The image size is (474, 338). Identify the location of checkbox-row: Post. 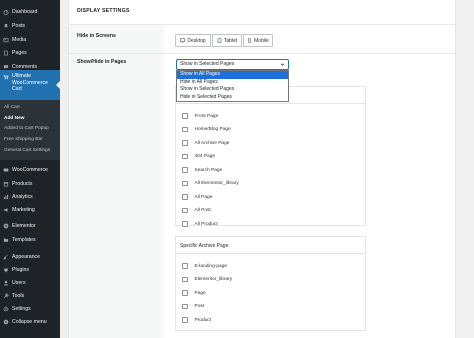
(193, 307).